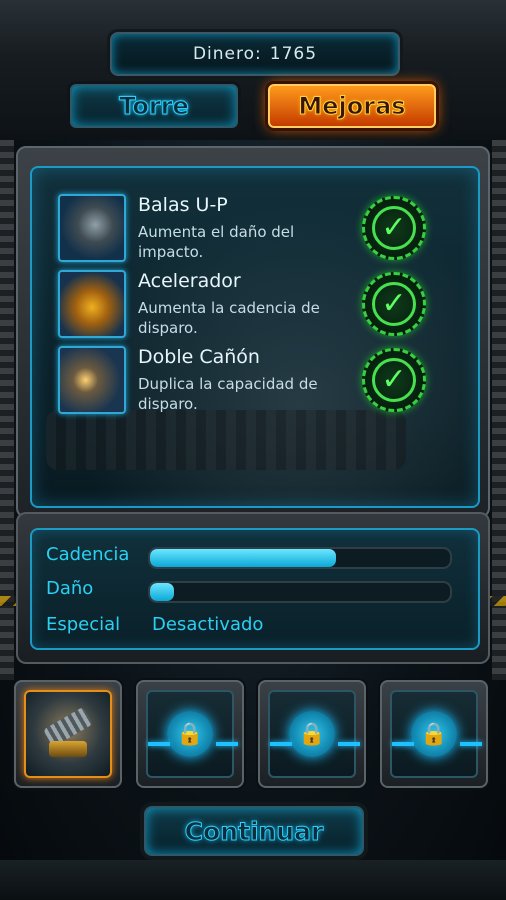 Image resolution: width=506 pixels, height=900 pixels. I want to click on money-value: 1765, so click(293, 54).